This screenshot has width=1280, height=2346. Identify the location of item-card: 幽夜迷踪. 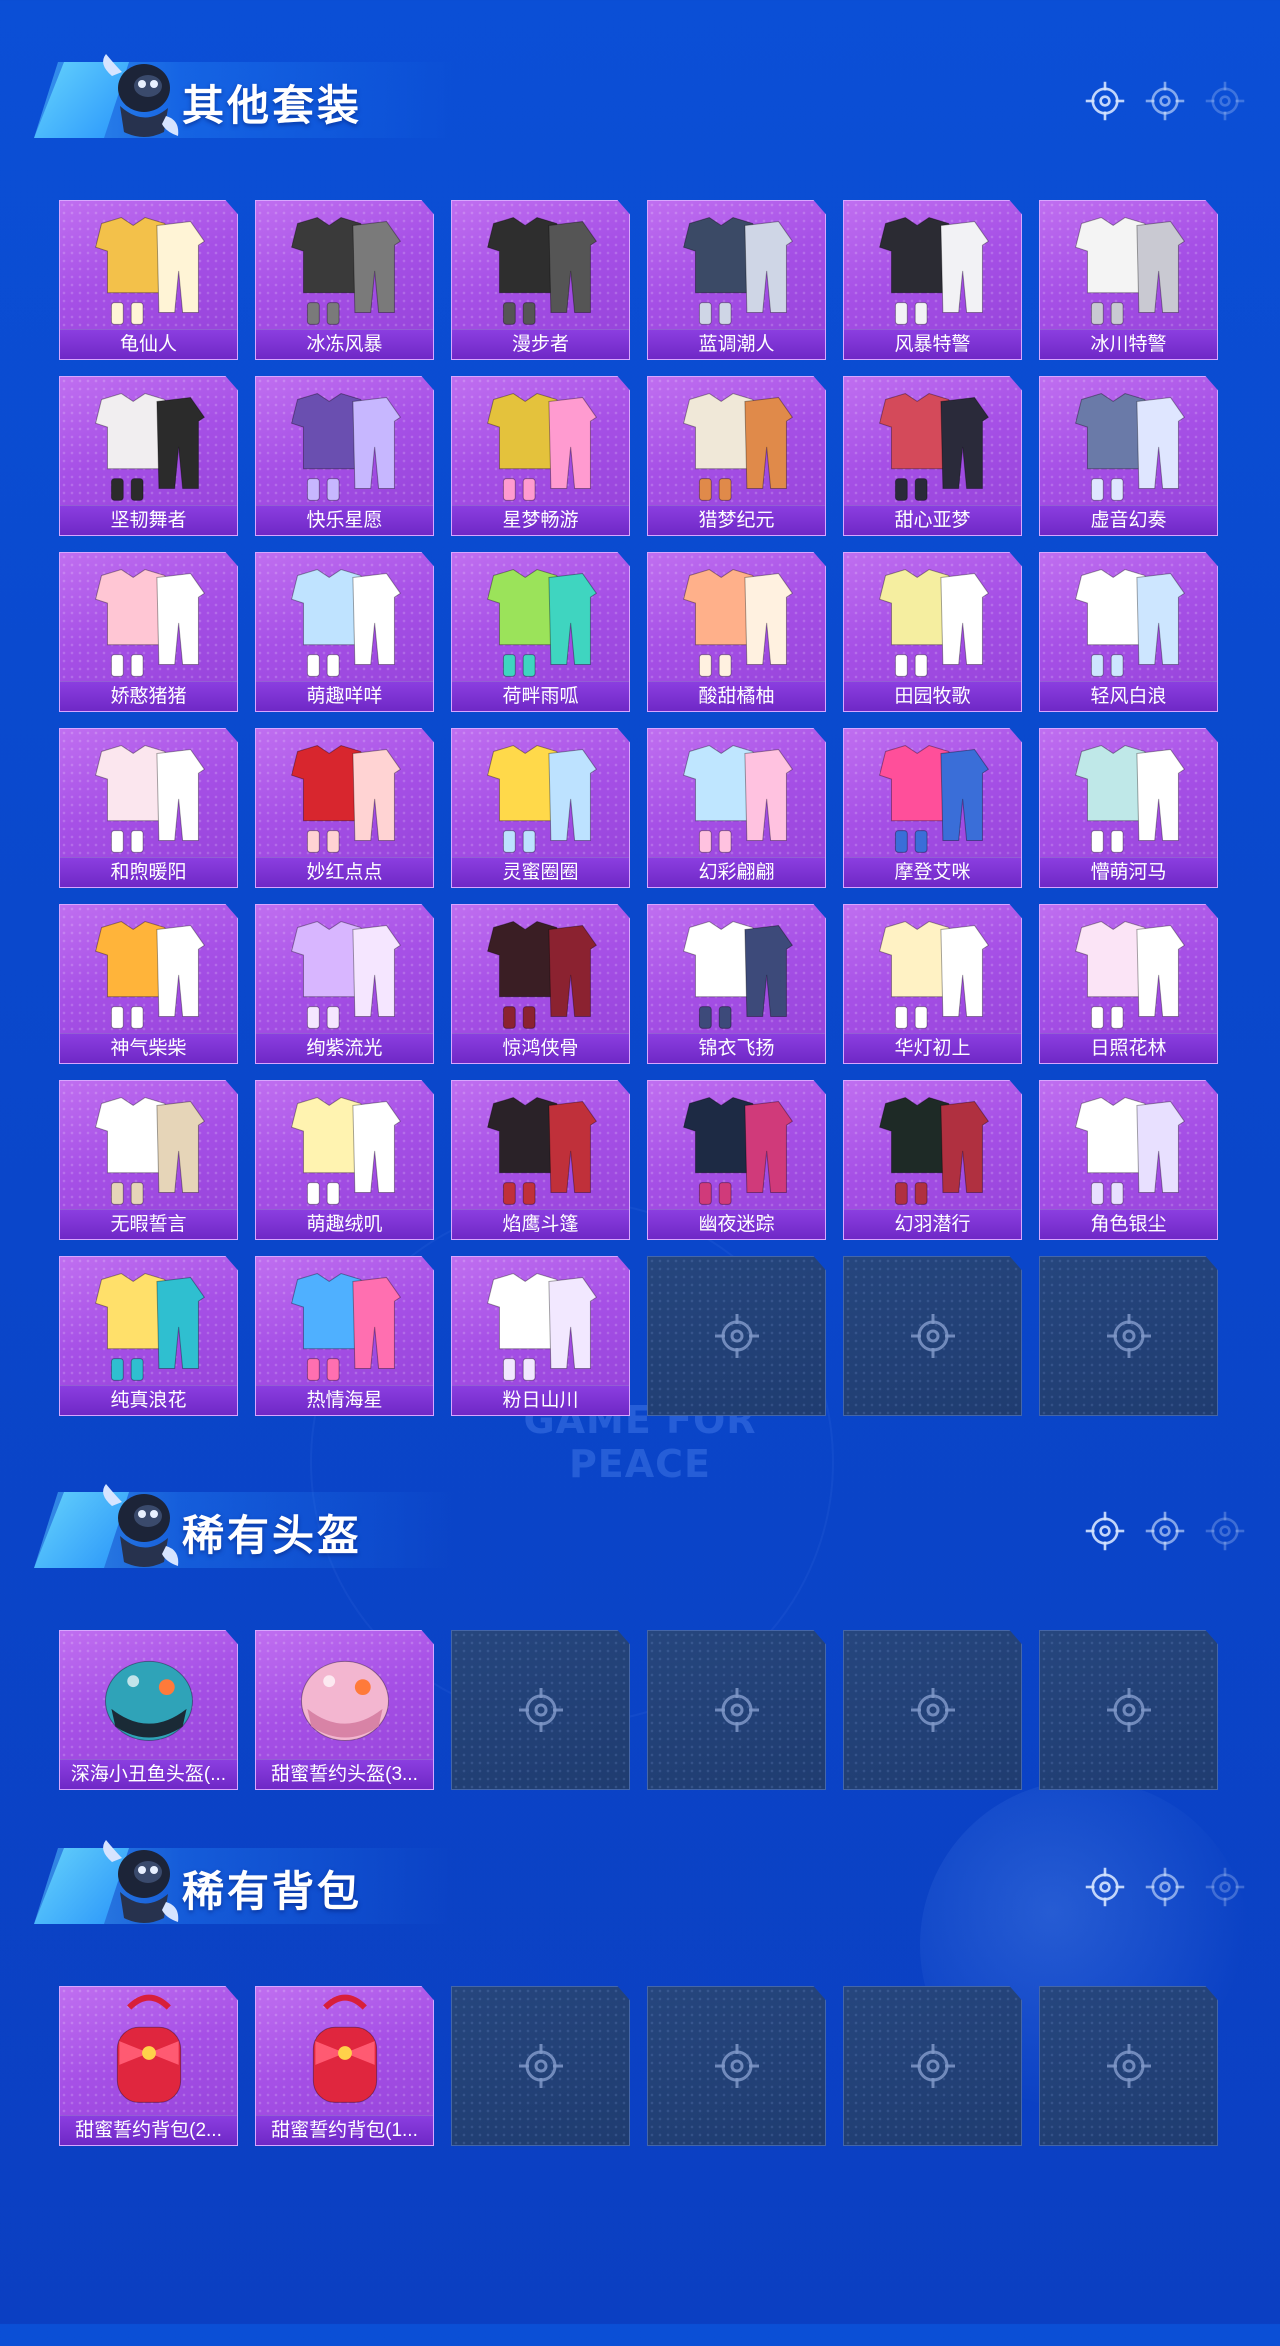
(736, 1160).